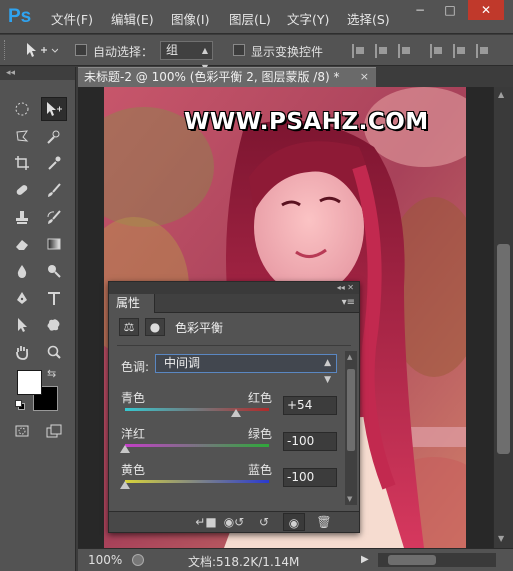 The width and height of the screenshot is (513, 571). I want to click on tone-dropdown: 中间调 ▲ ▼, so click(246, 369).